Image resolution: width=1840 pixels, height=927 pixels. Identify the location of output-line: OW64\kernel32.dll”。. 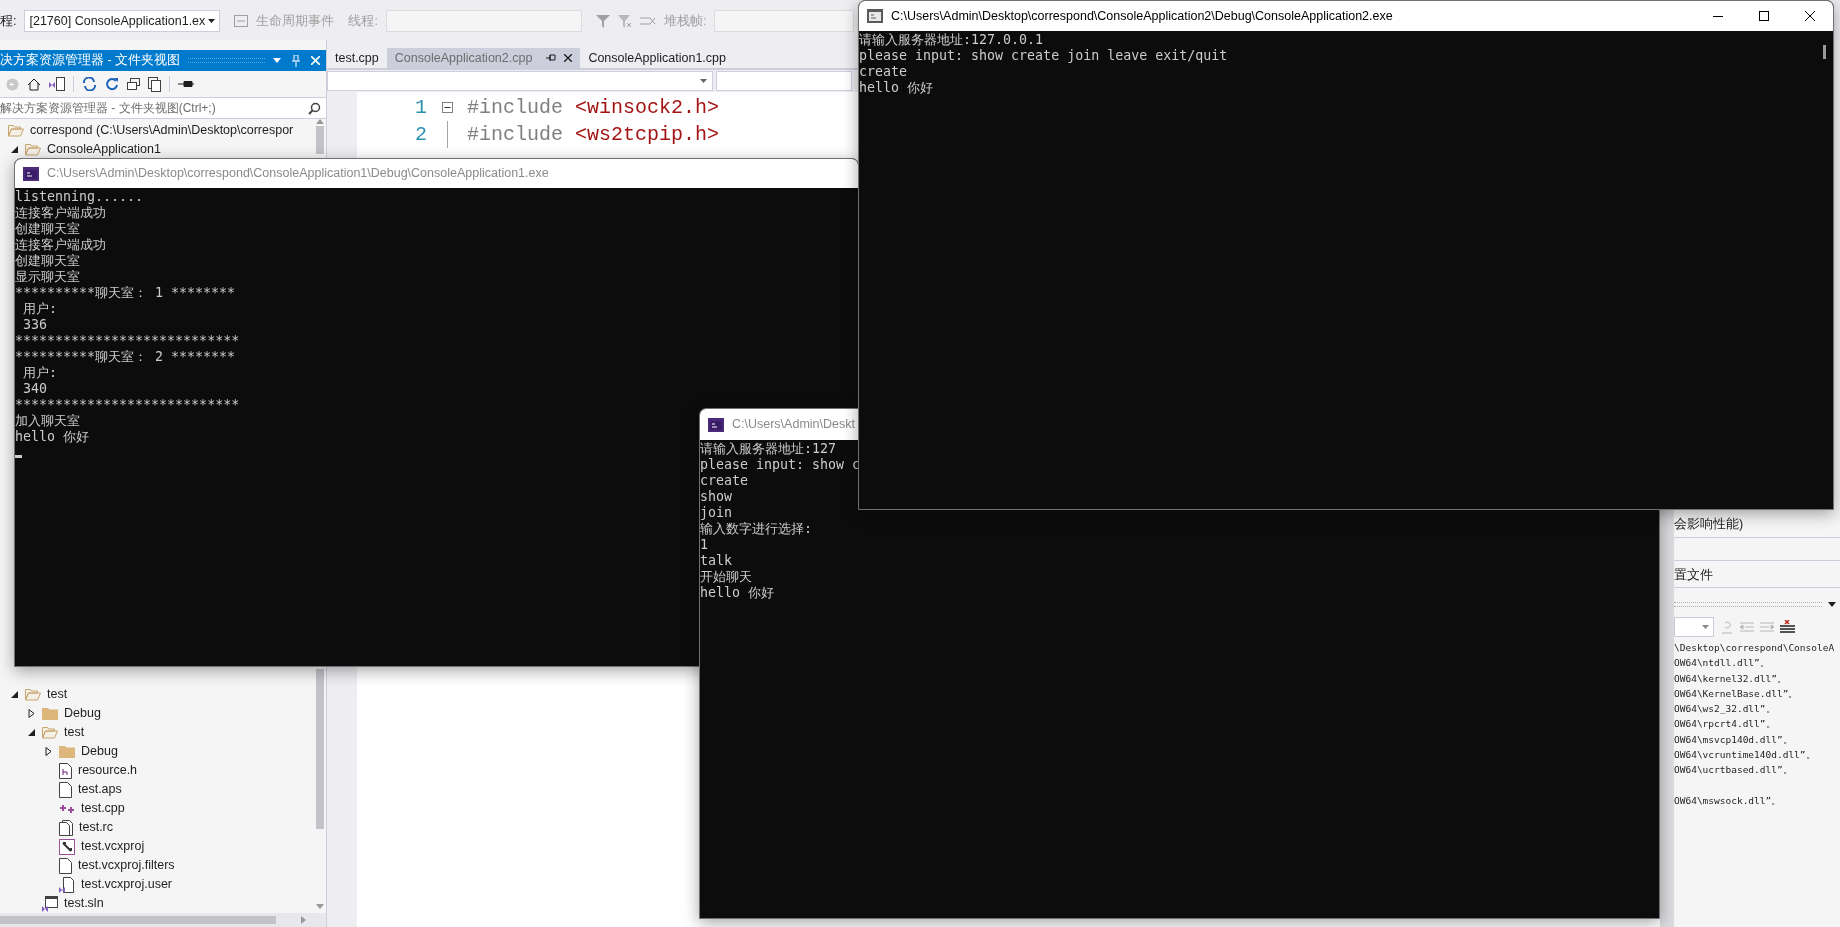
(1730, 678).